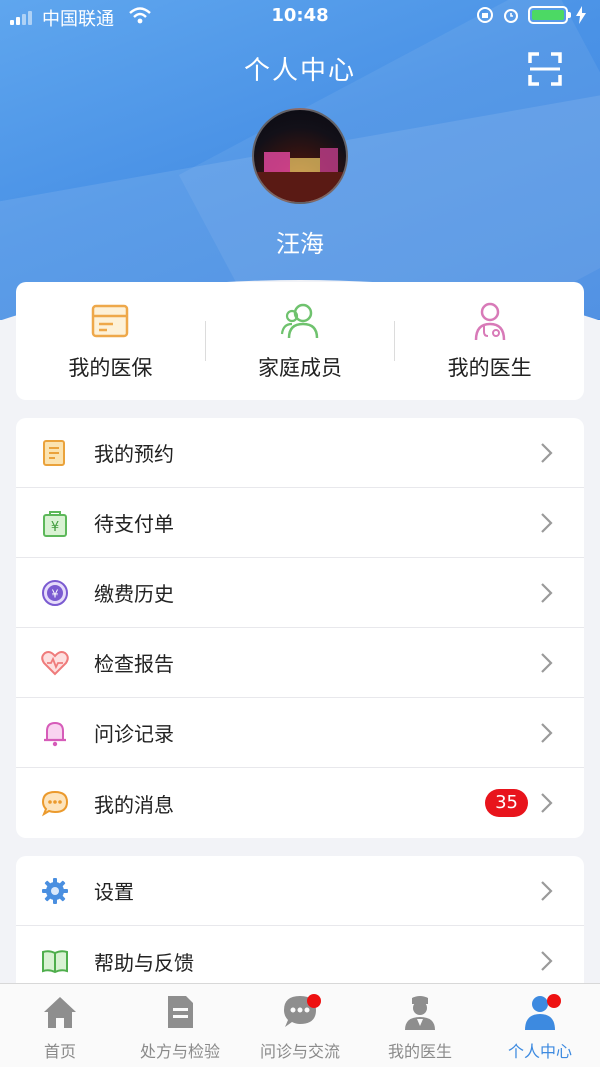  What do you see at coordinates (299, 321) in the screenshot?
I see `family-icon` at bounding box center [299, 321].